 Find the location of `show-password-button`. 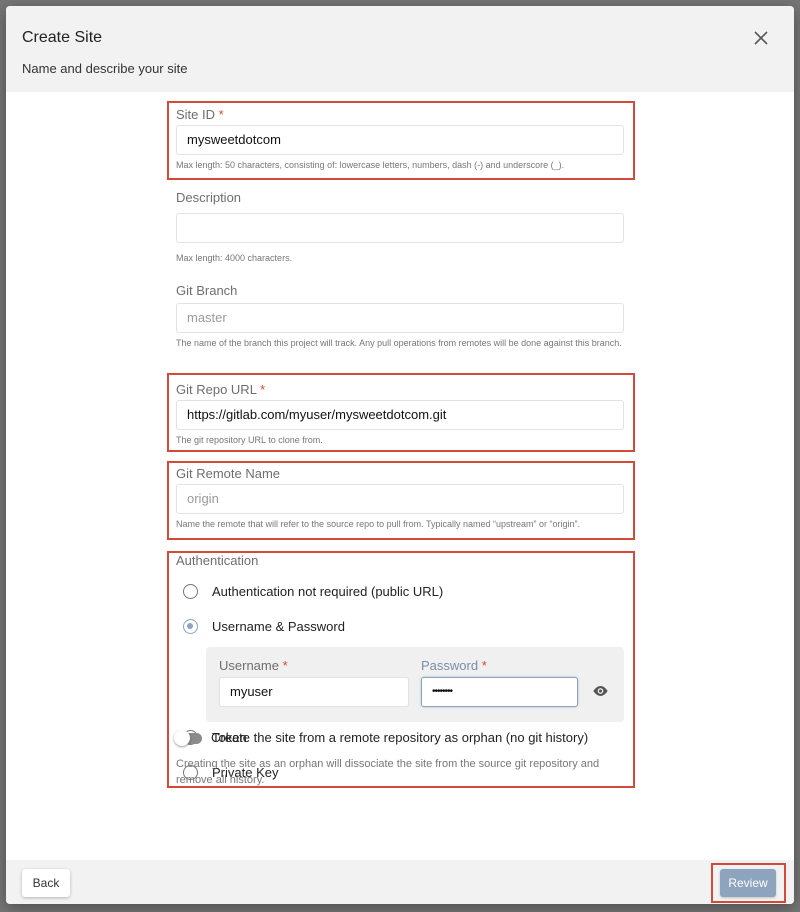

show-password-button is located at coordinates (600, 693).